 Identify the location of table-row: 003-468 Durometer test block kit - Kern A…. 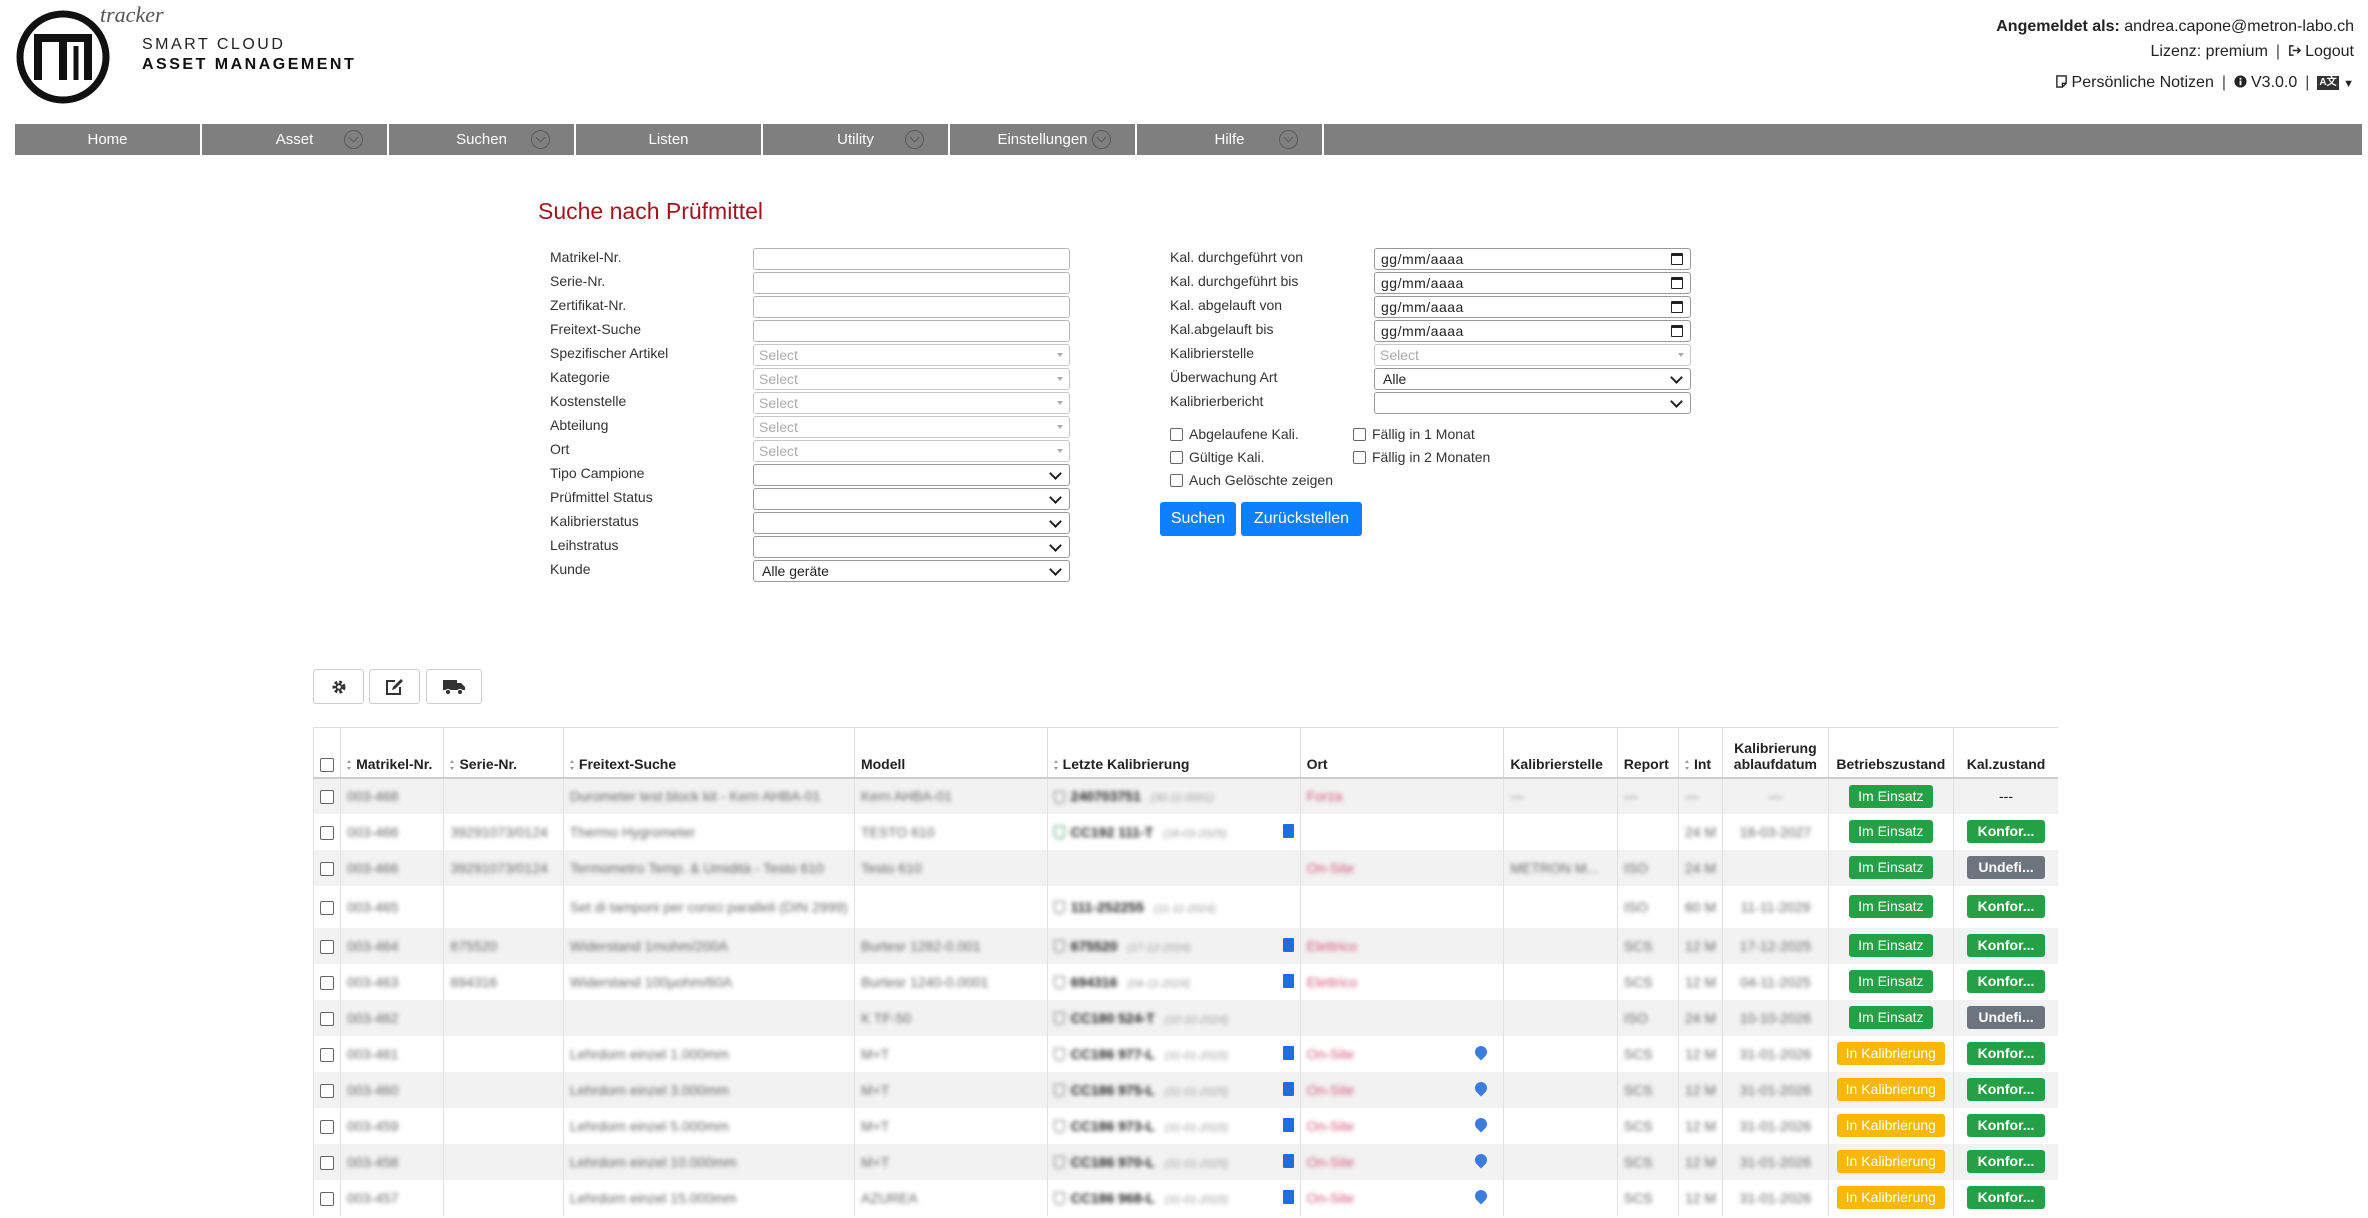
(1185, 795).